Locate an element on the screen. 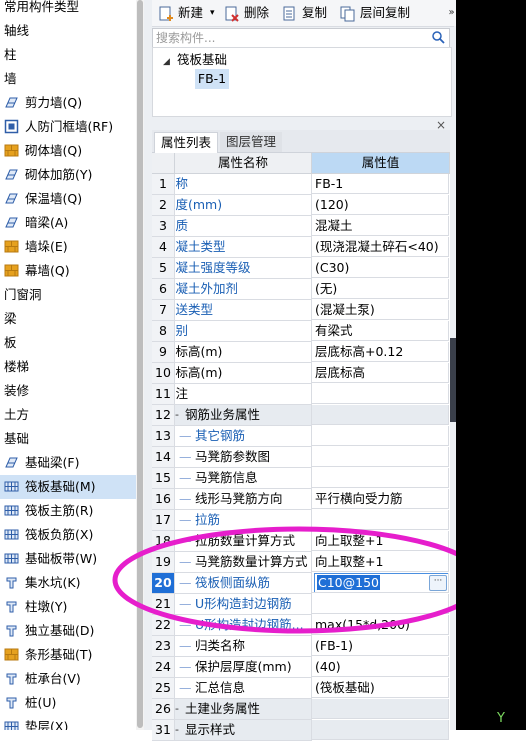 The height and width of the screenshot is (741, 526). tab-layer-management: 图层管理 is located at coordinates (251, 142).